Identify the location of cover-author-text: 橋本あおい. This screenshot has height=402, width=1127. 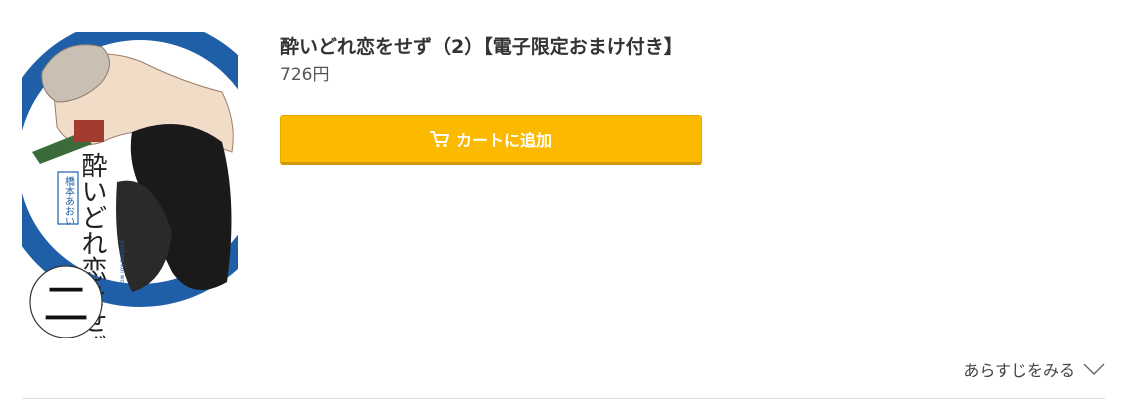
(69, 200).